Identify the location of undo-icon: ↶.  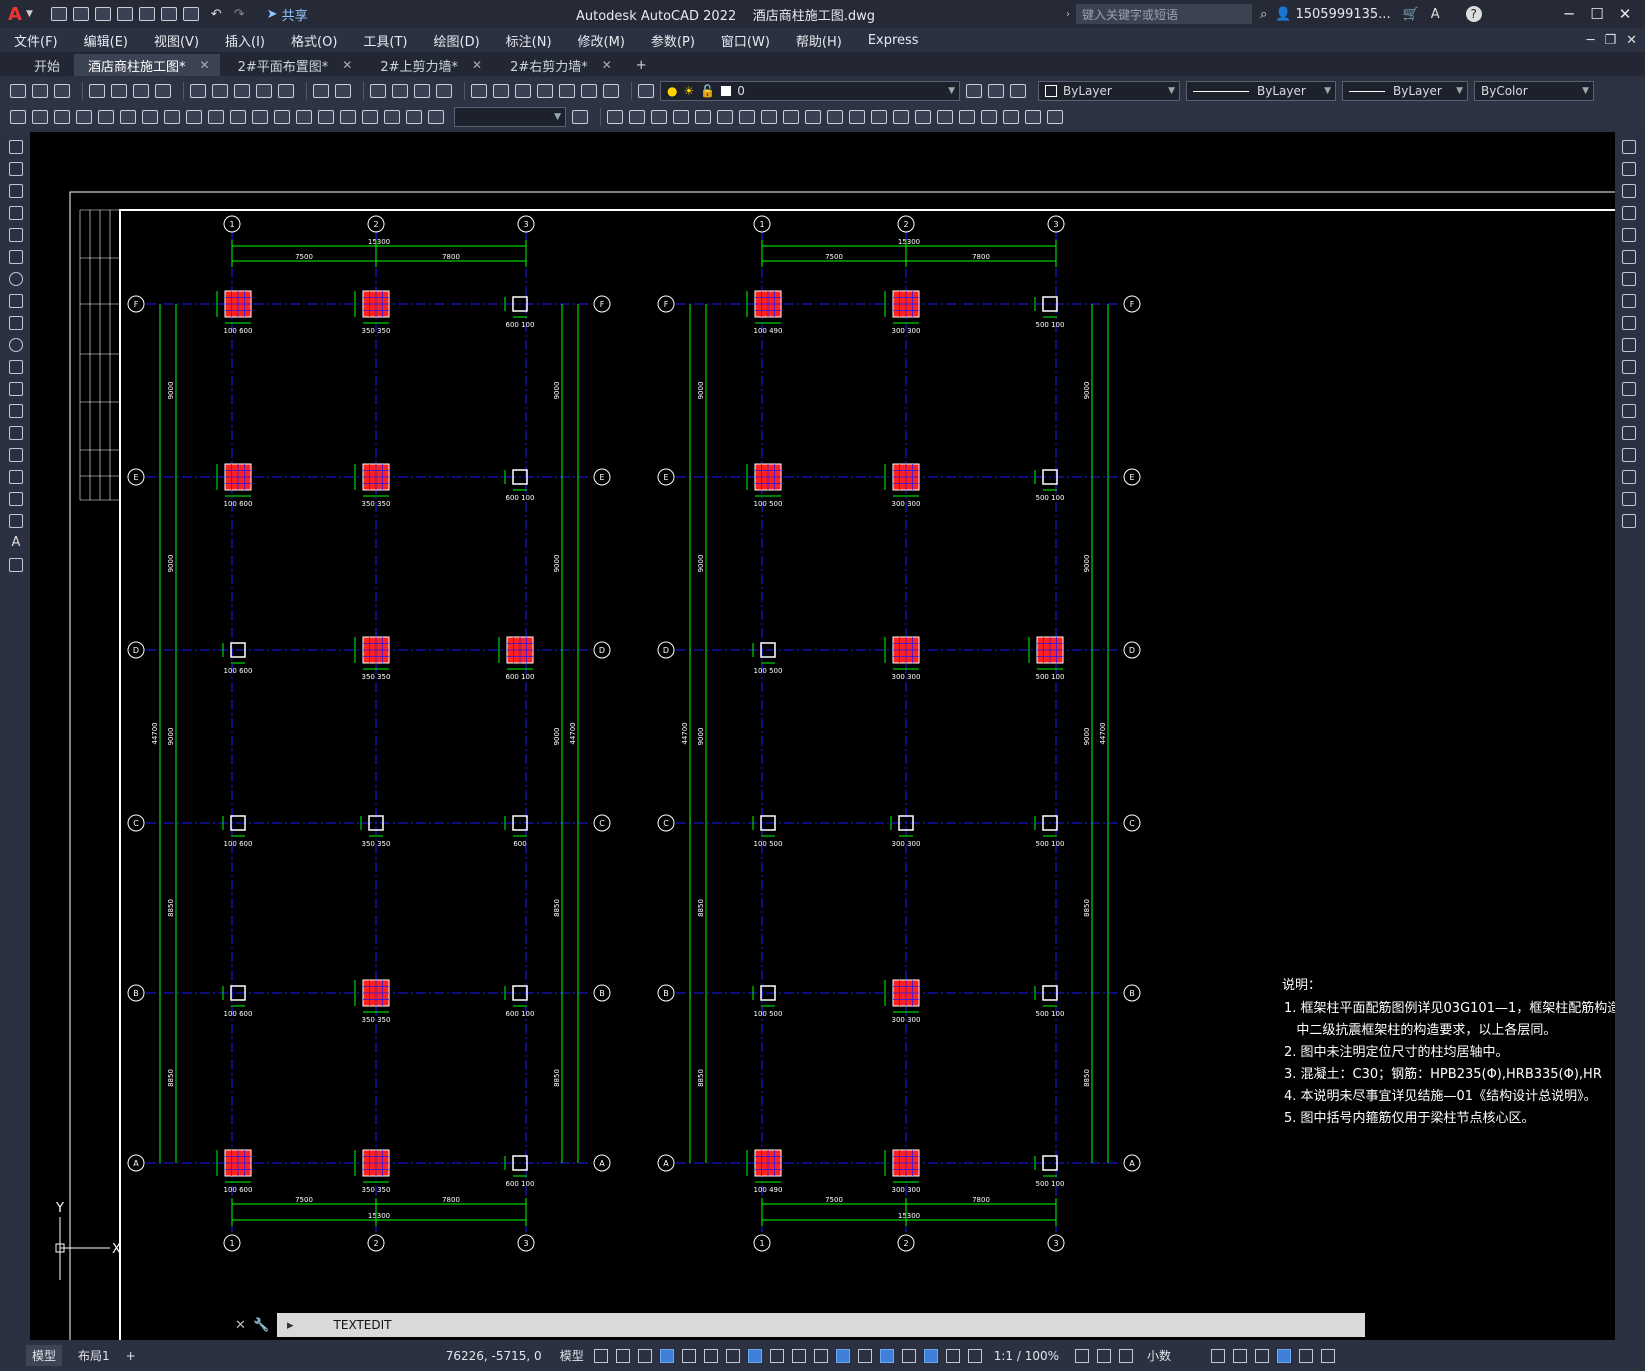
(216, 14).